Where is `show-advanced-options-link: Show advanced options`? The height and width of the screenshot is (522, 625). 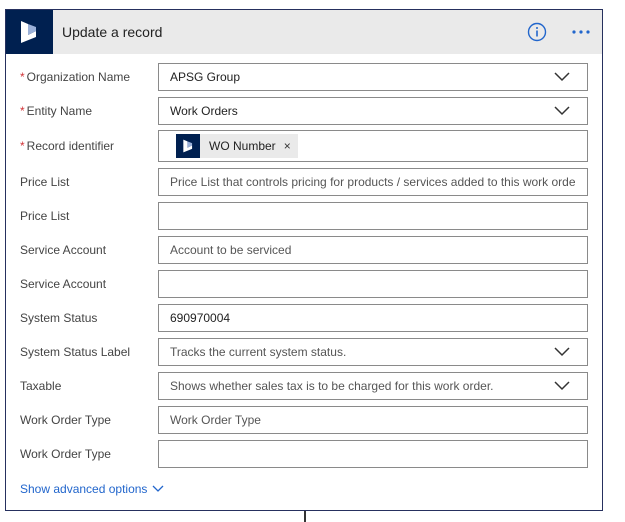 show-advanced-options-link: Show advanced options is located at coordinates (92, 489).